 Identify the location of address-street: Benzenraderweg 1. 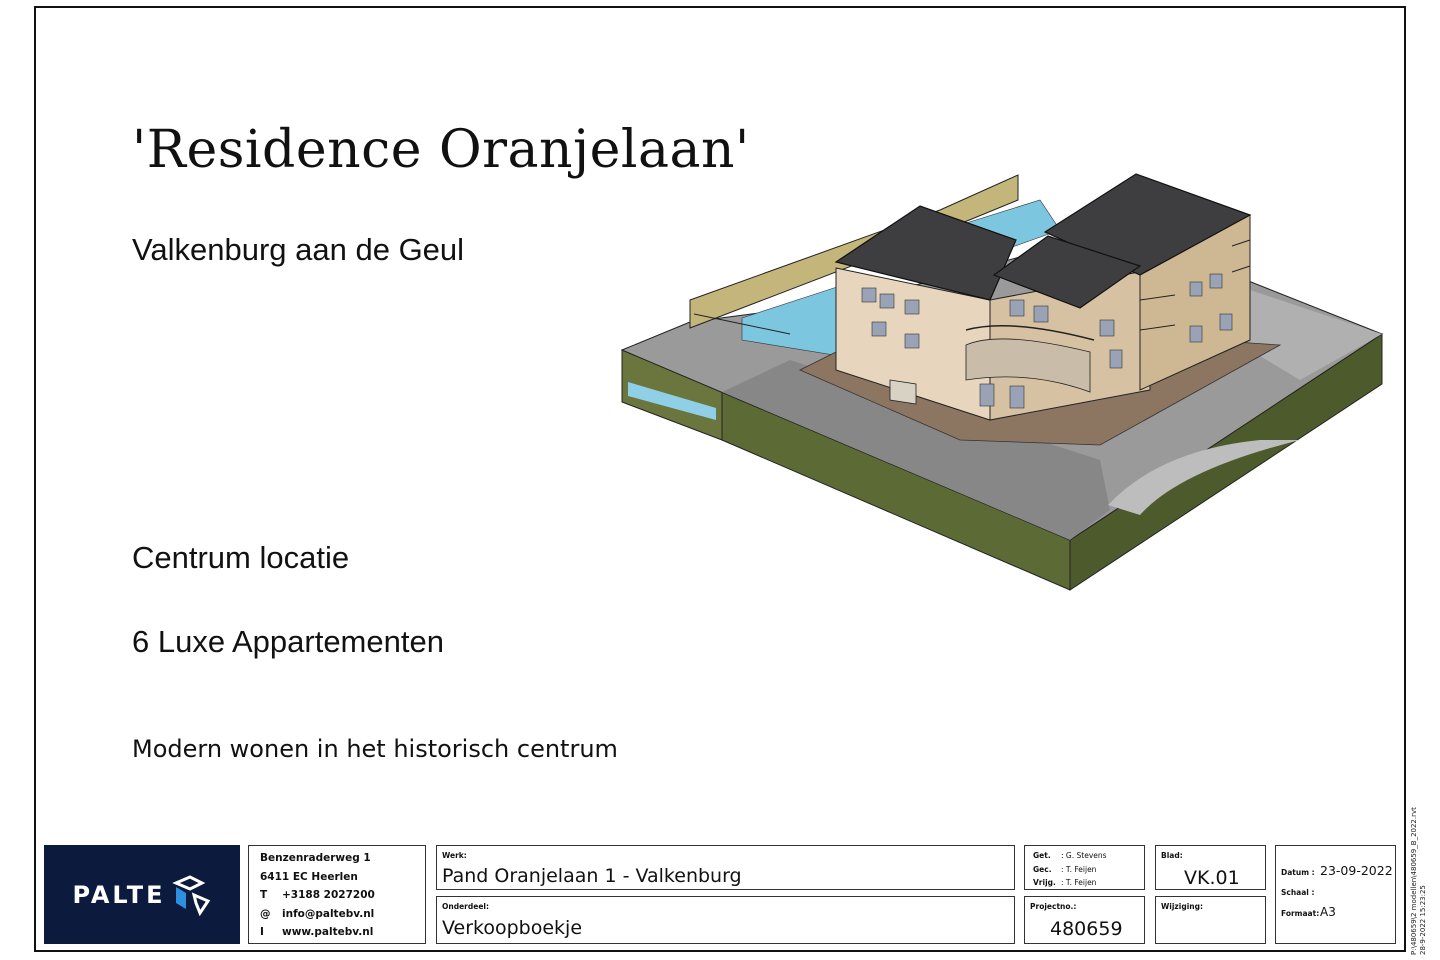
(315, 858).